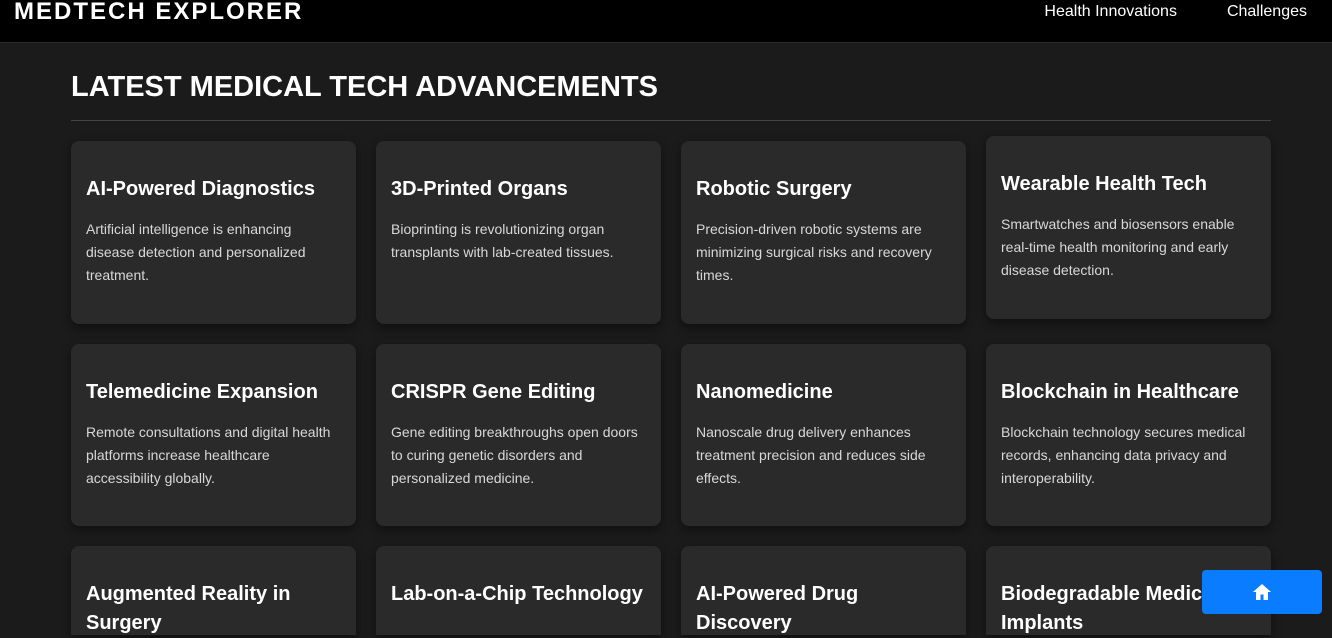 The width and height of the screenshot is (1332, 638). Describe the element at coordinates (158, 14) in the screenshot. I see `brand-logo: MEDTECH EXPLORER` at that location.